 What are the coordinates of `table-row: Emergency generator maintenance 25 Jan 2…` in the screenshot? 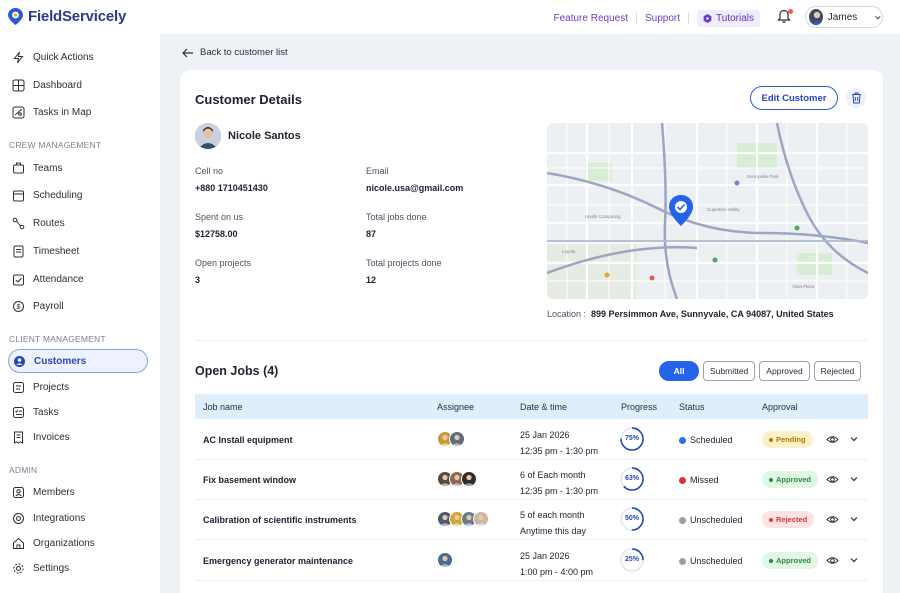 It's located at (531, 560).